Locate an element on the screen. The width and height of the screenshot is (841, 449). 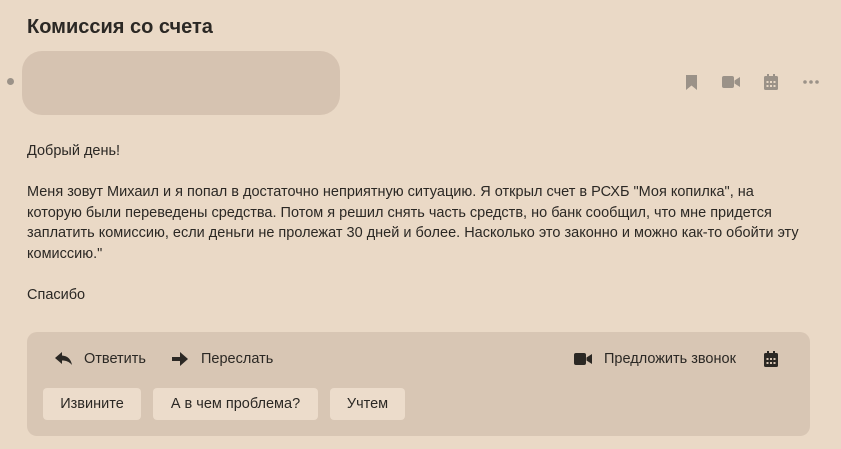
more-icon is located at coordinates (811, 82).